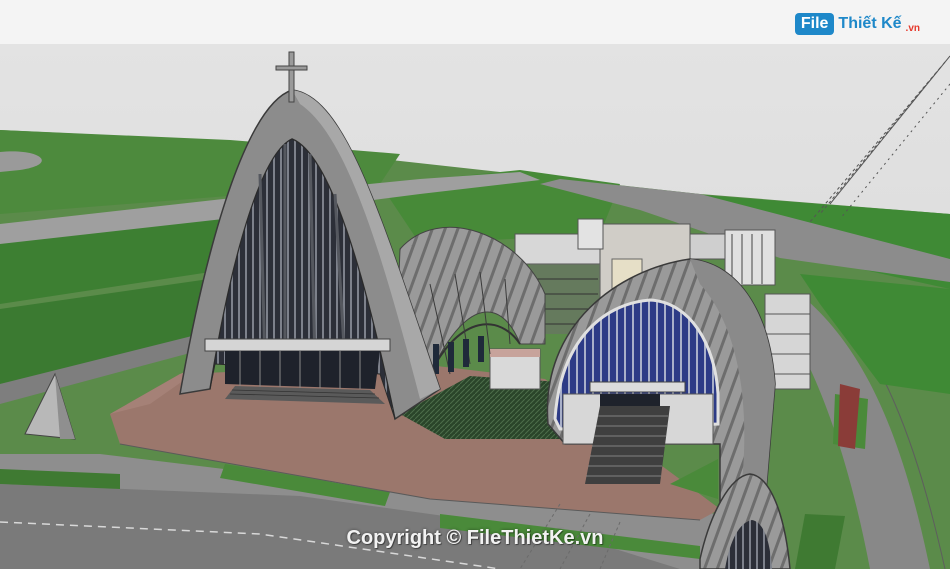 Image resolution: width=950 pixels, height=569 pixels. Describe the element at coordinates (475, 22) in the screenshot. I see `header-bar: File Thiết Kế .vn` at that location.